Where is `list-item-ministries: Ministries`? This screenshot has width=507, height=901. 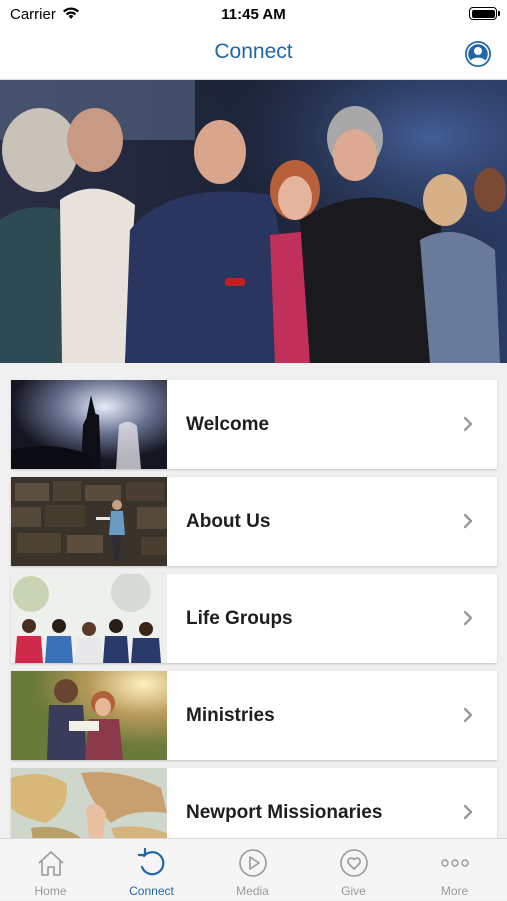
list-item-ministries: Ministries is located at coordinates (254, 715).